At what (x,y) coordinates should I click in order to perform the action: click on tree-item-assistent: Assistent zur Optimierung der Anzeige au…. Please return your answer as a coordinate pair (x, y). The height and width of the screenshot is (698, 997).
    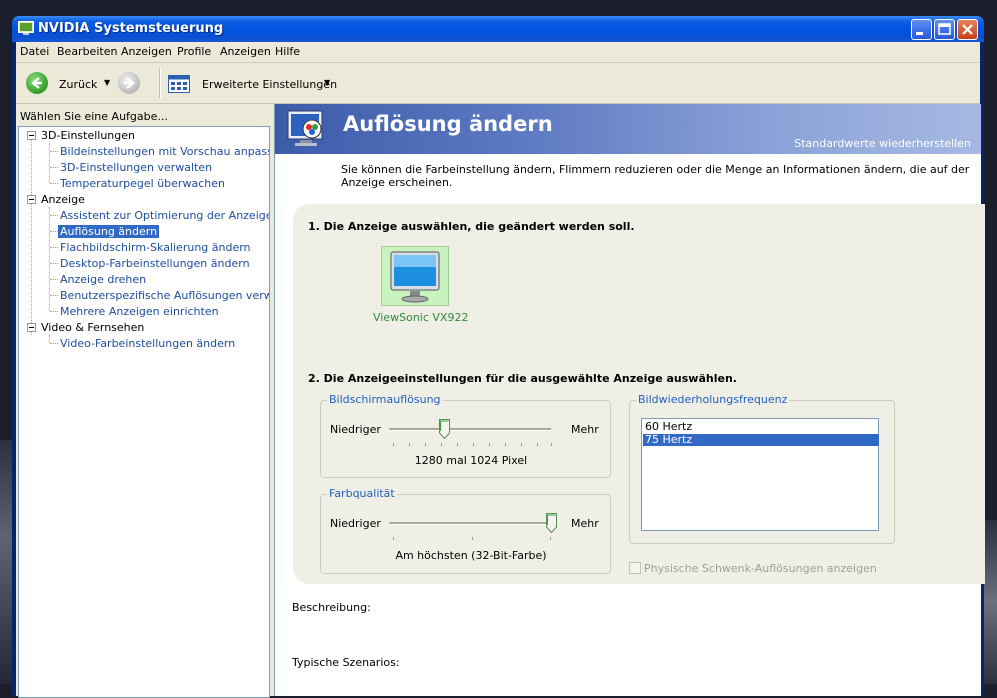
    Looking at the image, I should click on (164, 215).